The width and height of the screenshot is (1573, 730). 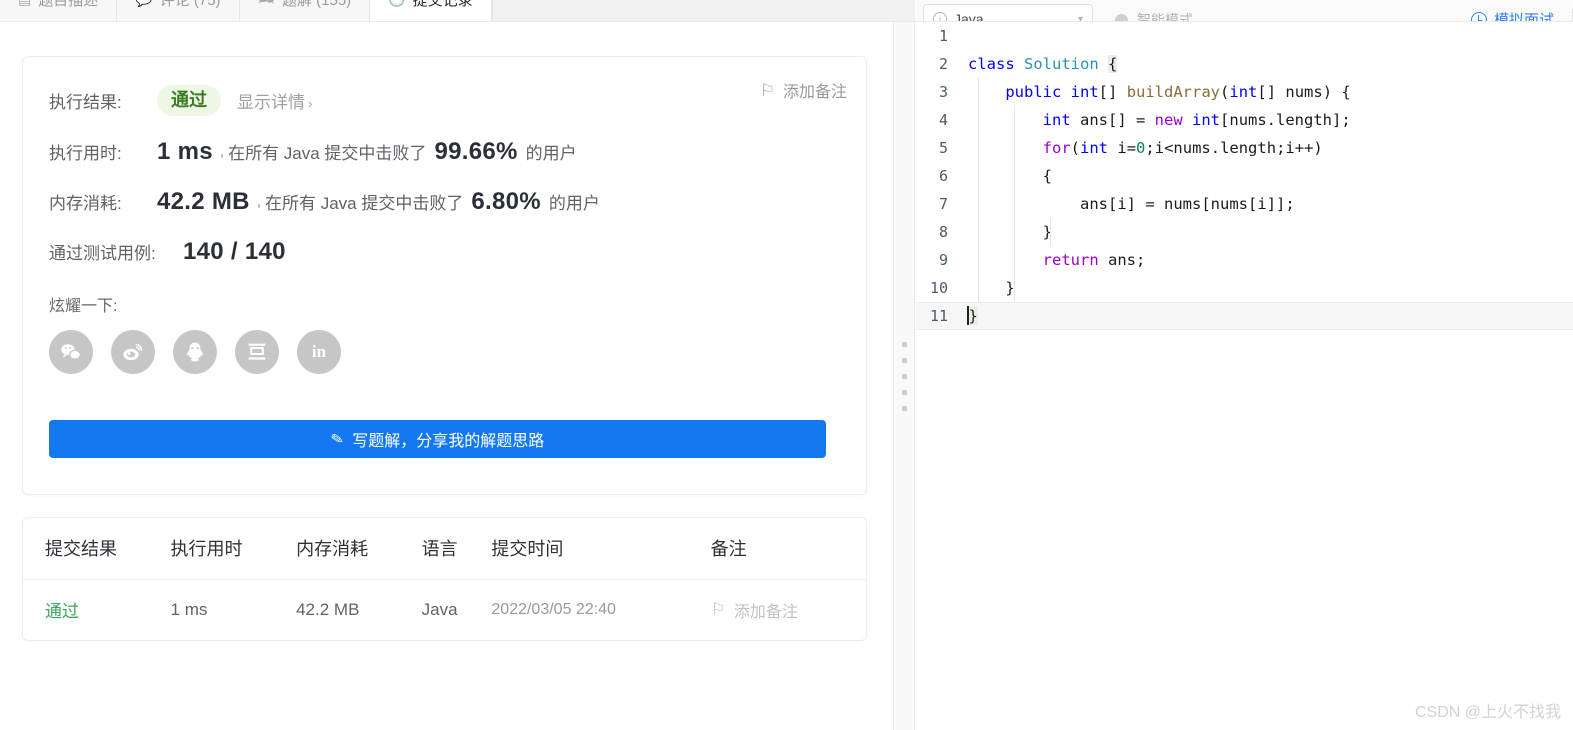 I want to click on testcases-row: 通过测试用例: 140 / 140, so click(x=442, y=252).